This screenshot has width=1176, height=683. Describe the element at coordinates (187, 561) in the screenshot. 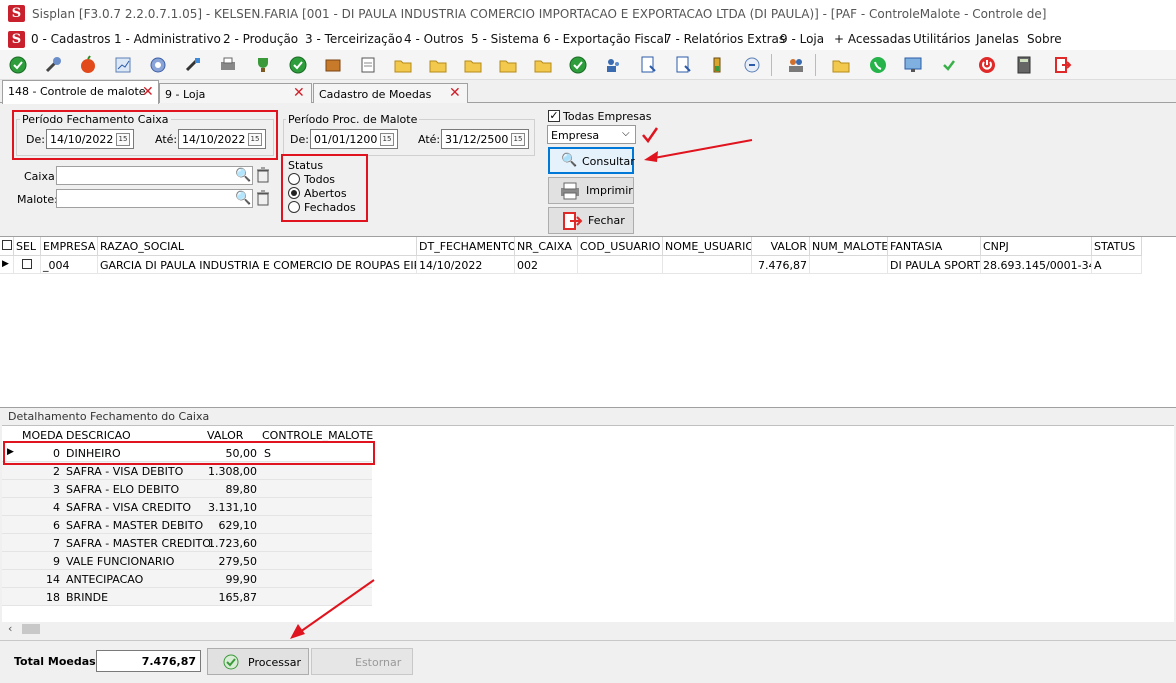

I see `table-row: 9 VALE FUNCIONARIO 279,50` at that location.